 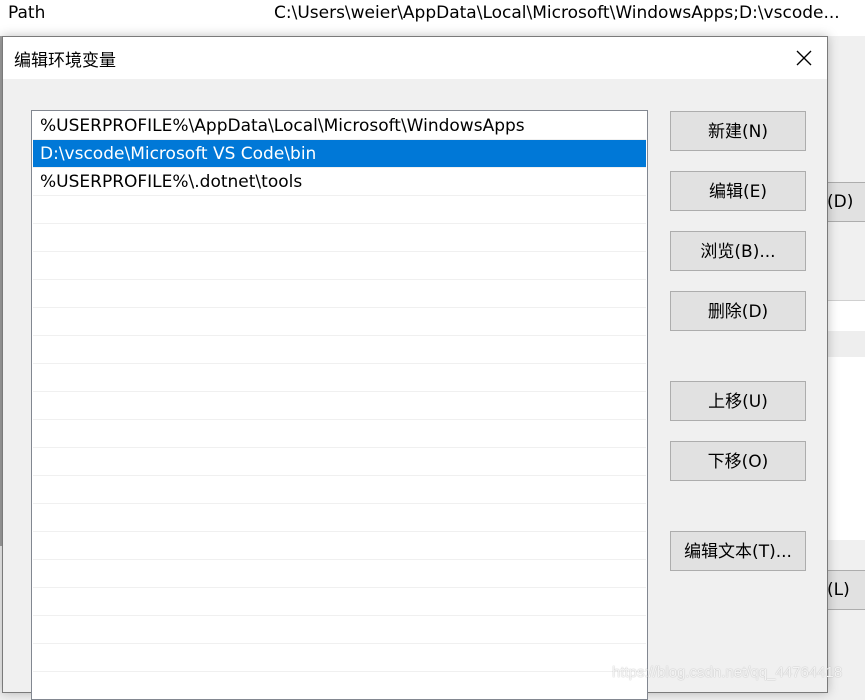 What do you see at coordinates (838, 590) in the screenshot?
I see `background-list-label: (L)` at bounding box center [838, 590].